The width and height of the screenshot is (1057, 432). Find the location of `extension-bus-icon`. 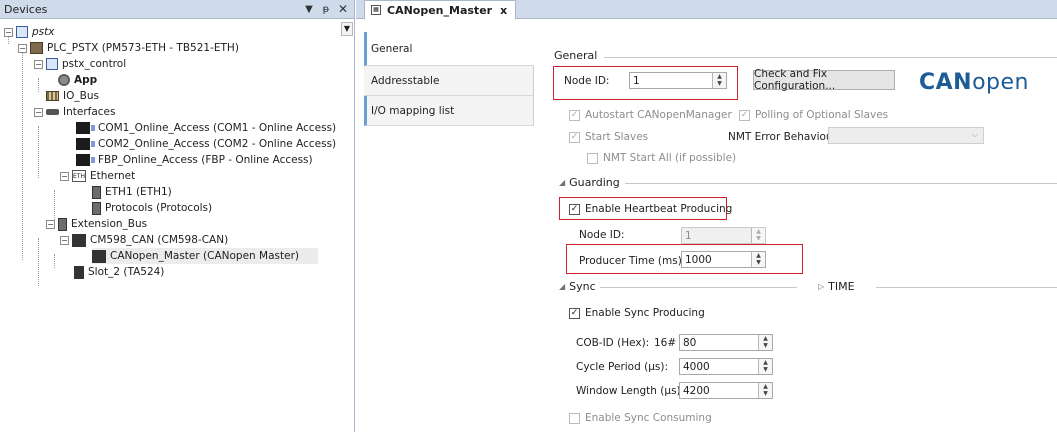

extension-bus-icon is located at coordinates (62, 224).